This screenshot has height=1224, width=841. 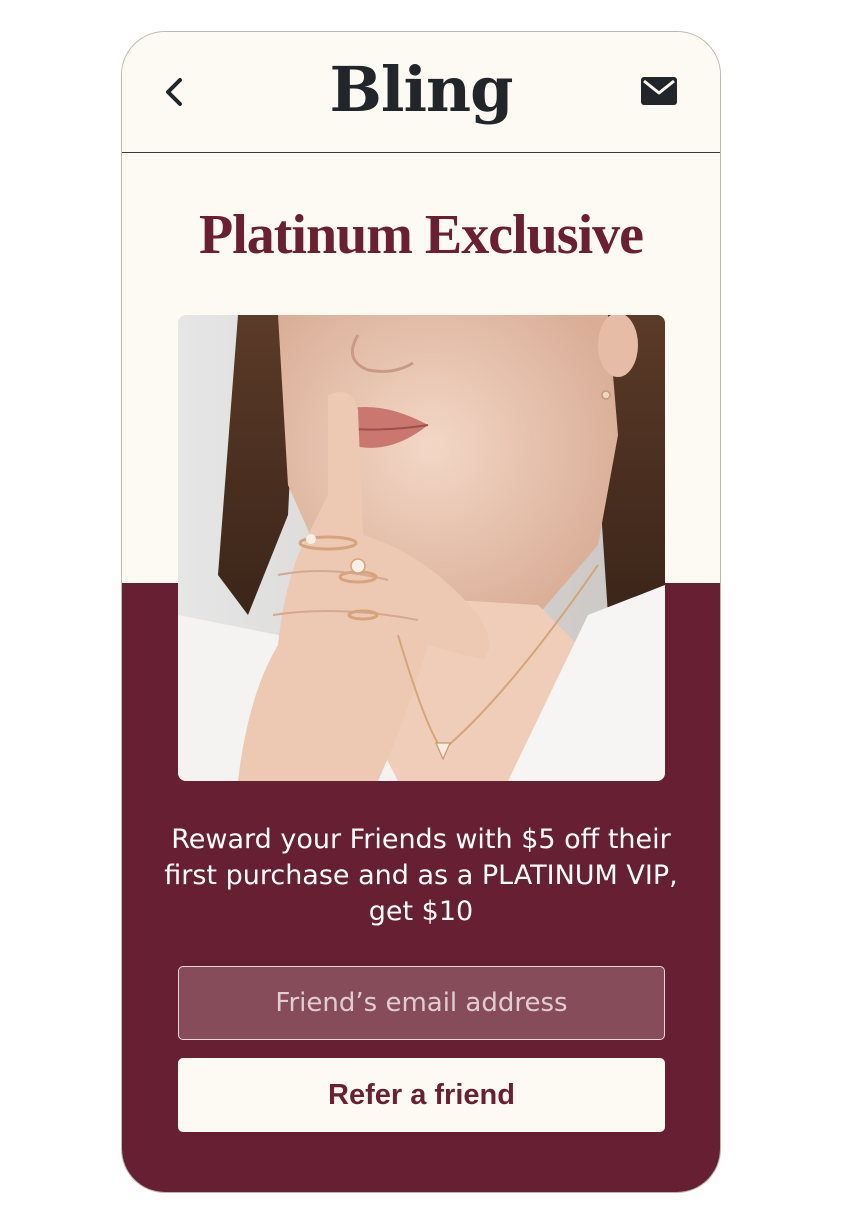 I want to click on refer-friend-button: Refer a friend, so click(x=421, y=1095).